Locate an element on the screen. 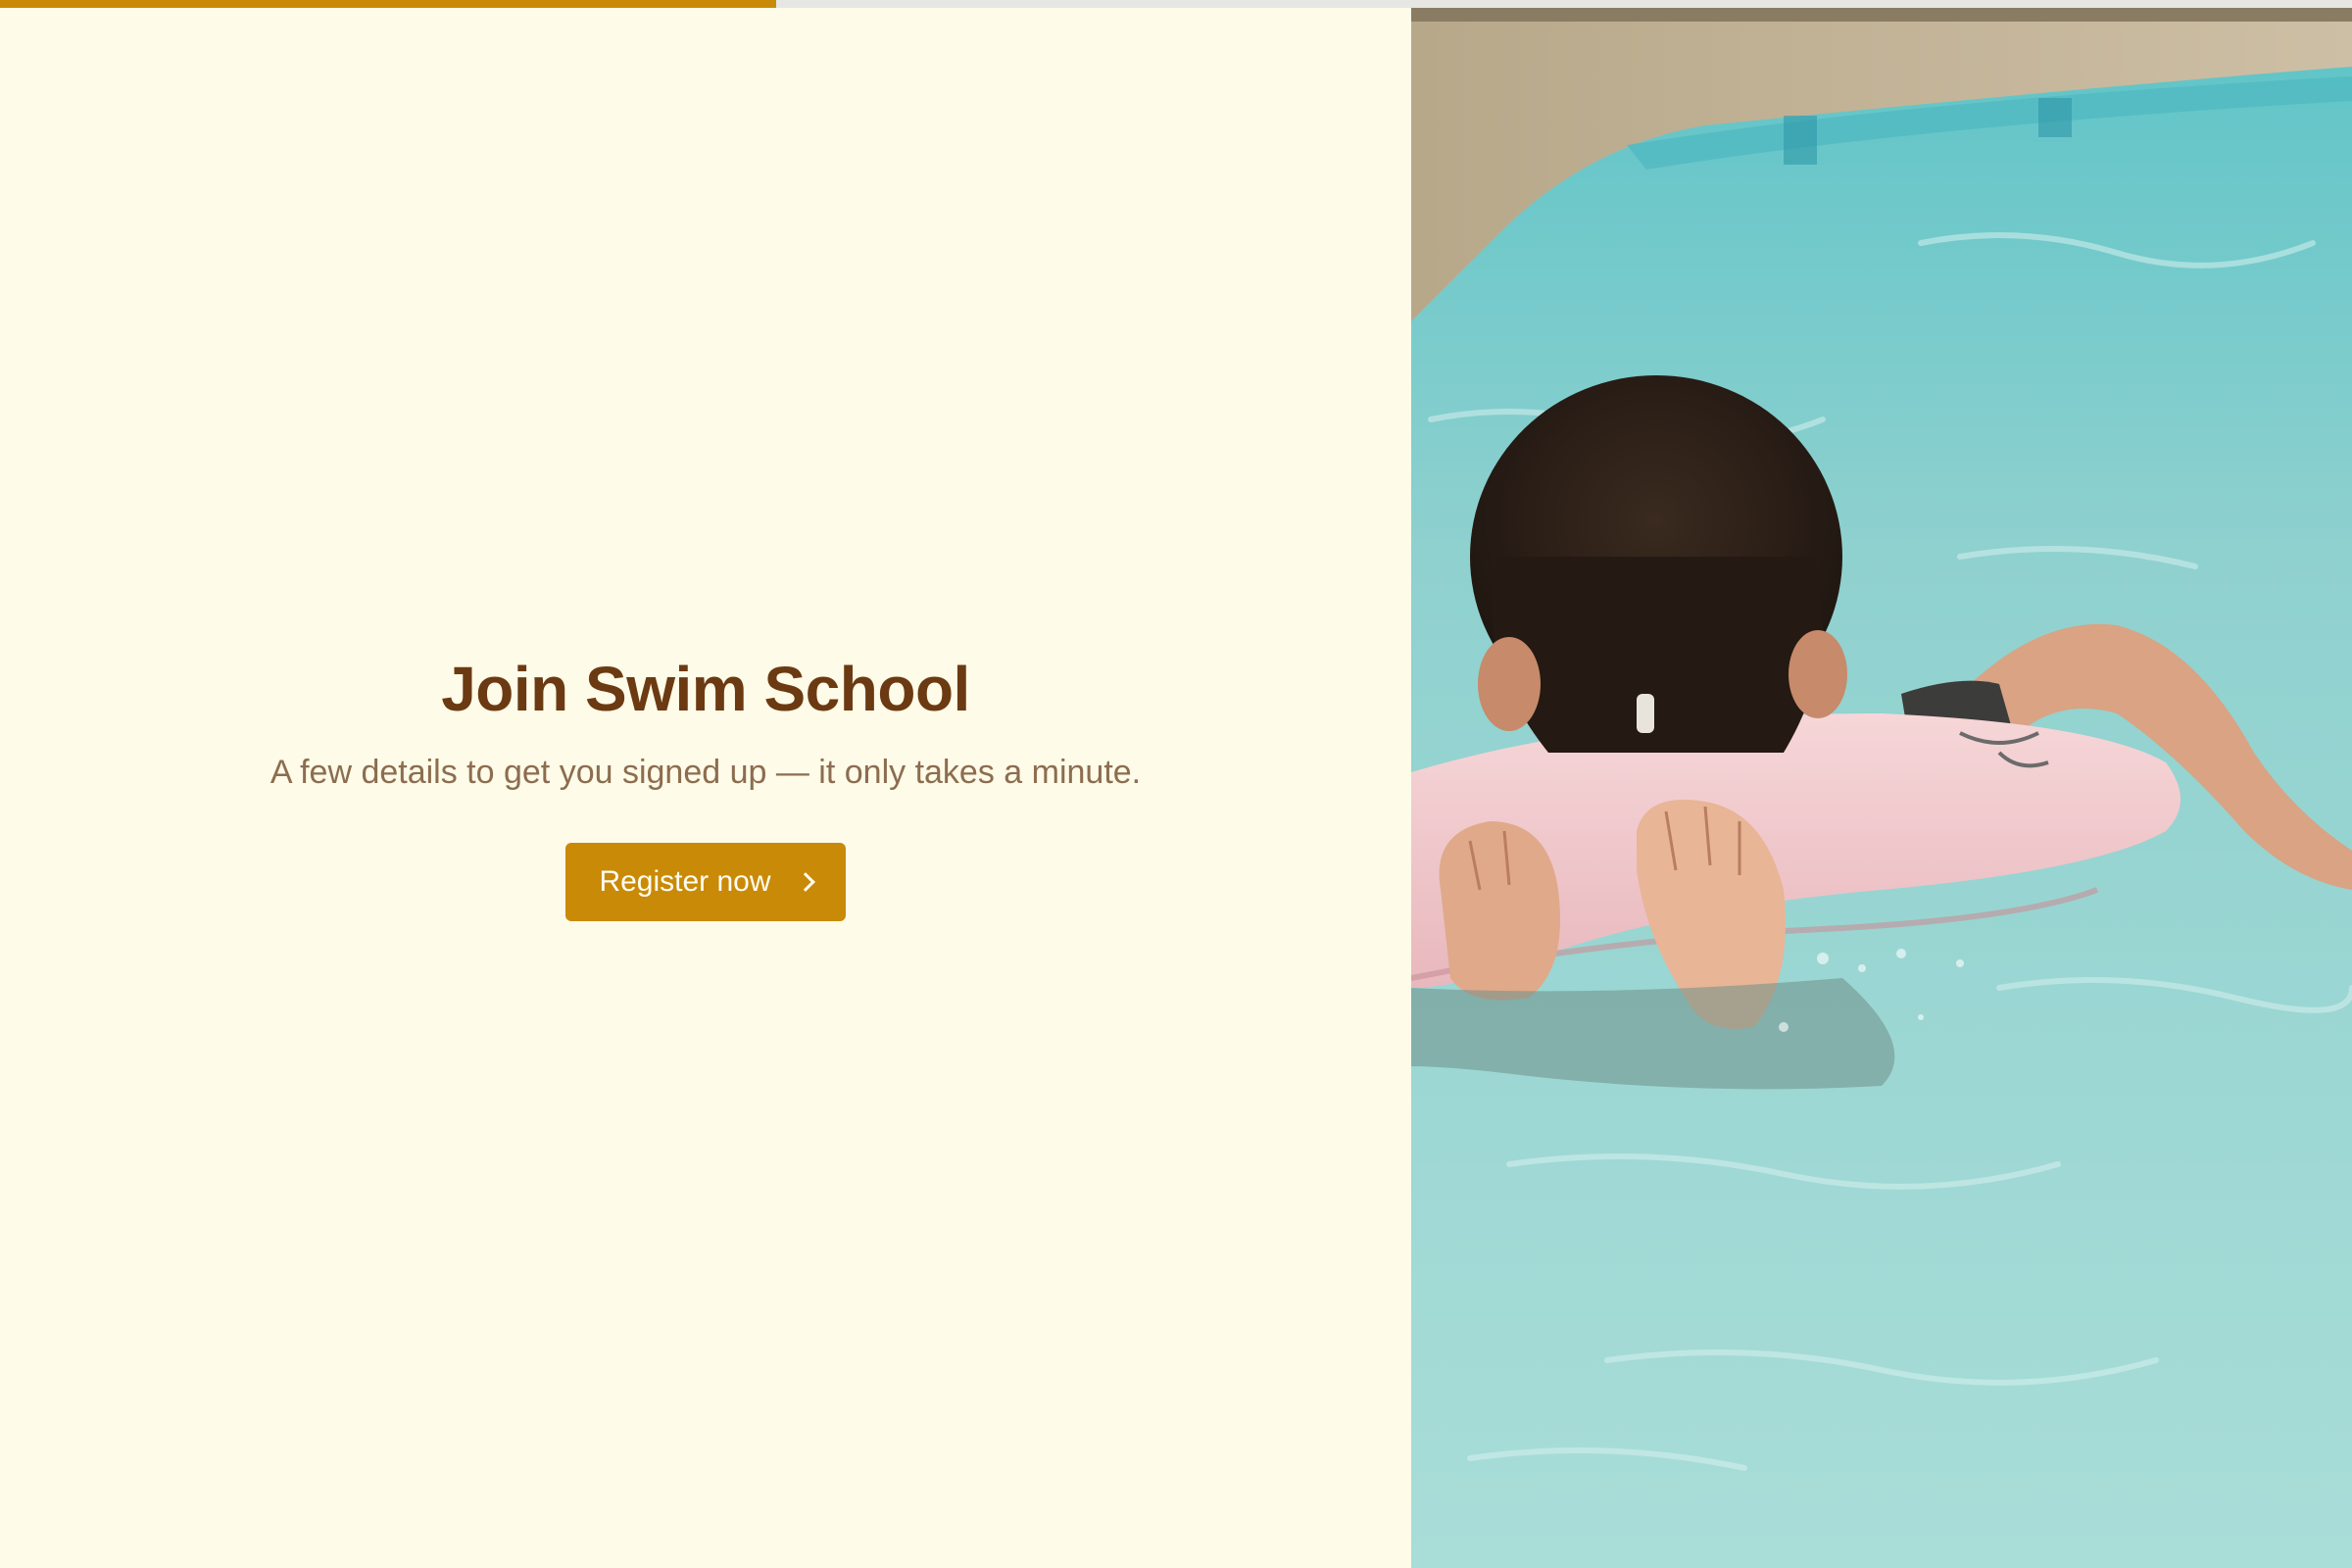 Image resolution: width=2352 pixels, height=1568 pixels. page-title: Join Swim School is located at coordinates (705, 689).